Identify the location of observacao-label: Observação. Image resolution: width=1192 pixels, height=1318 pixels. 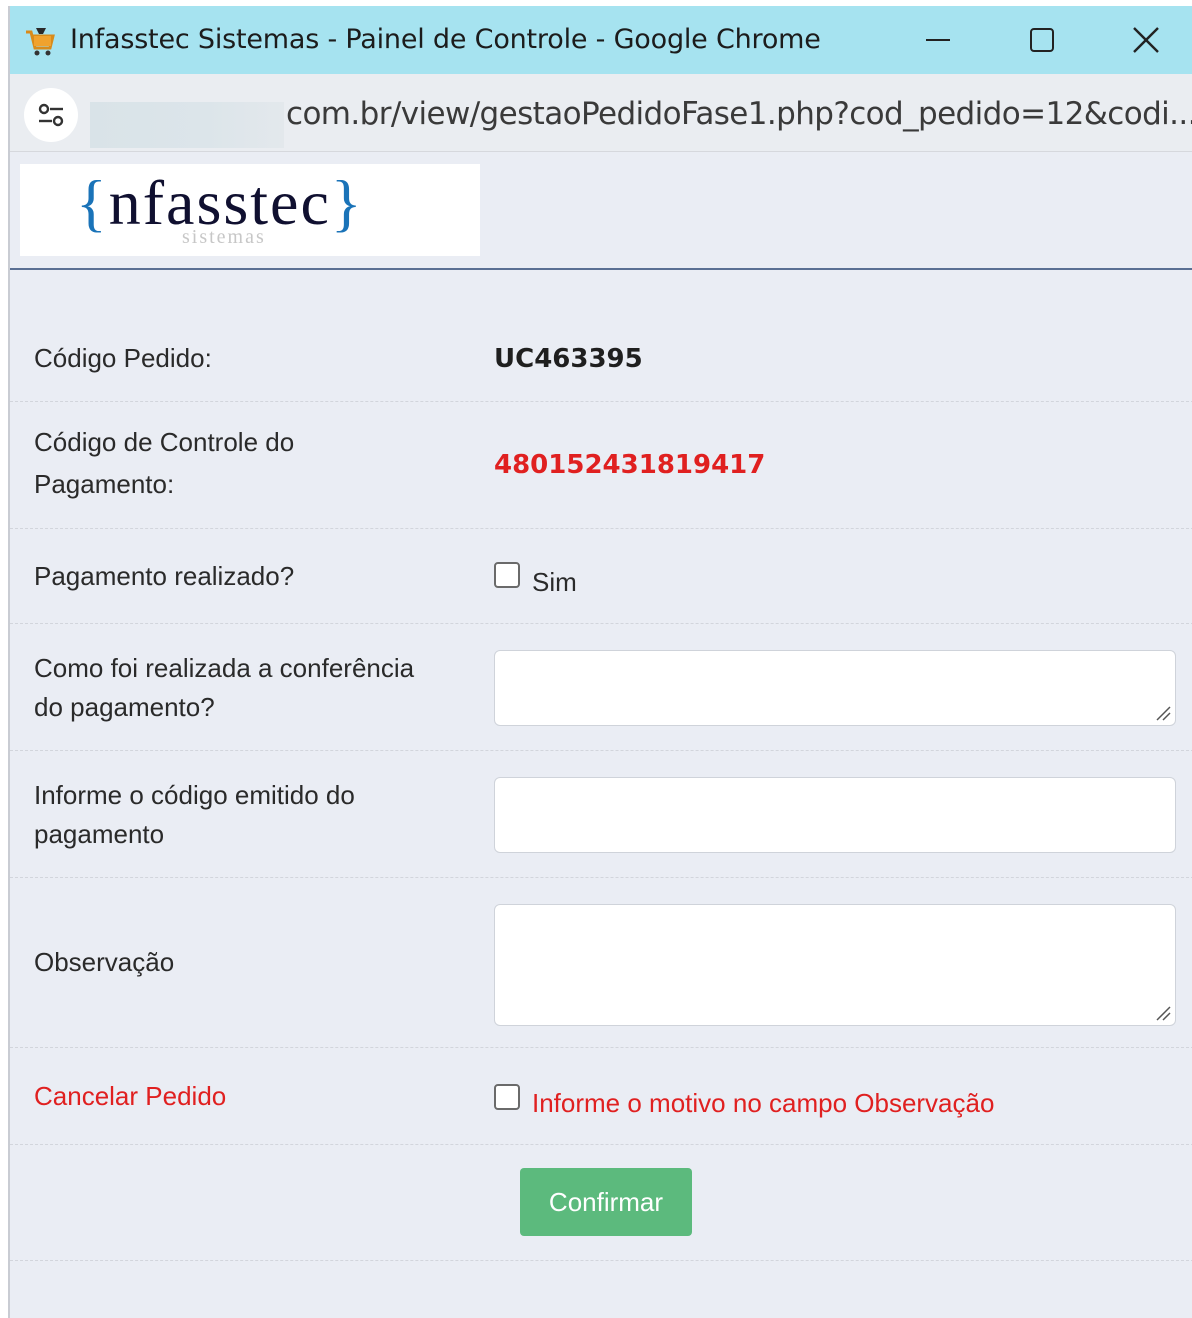
(104, 962).